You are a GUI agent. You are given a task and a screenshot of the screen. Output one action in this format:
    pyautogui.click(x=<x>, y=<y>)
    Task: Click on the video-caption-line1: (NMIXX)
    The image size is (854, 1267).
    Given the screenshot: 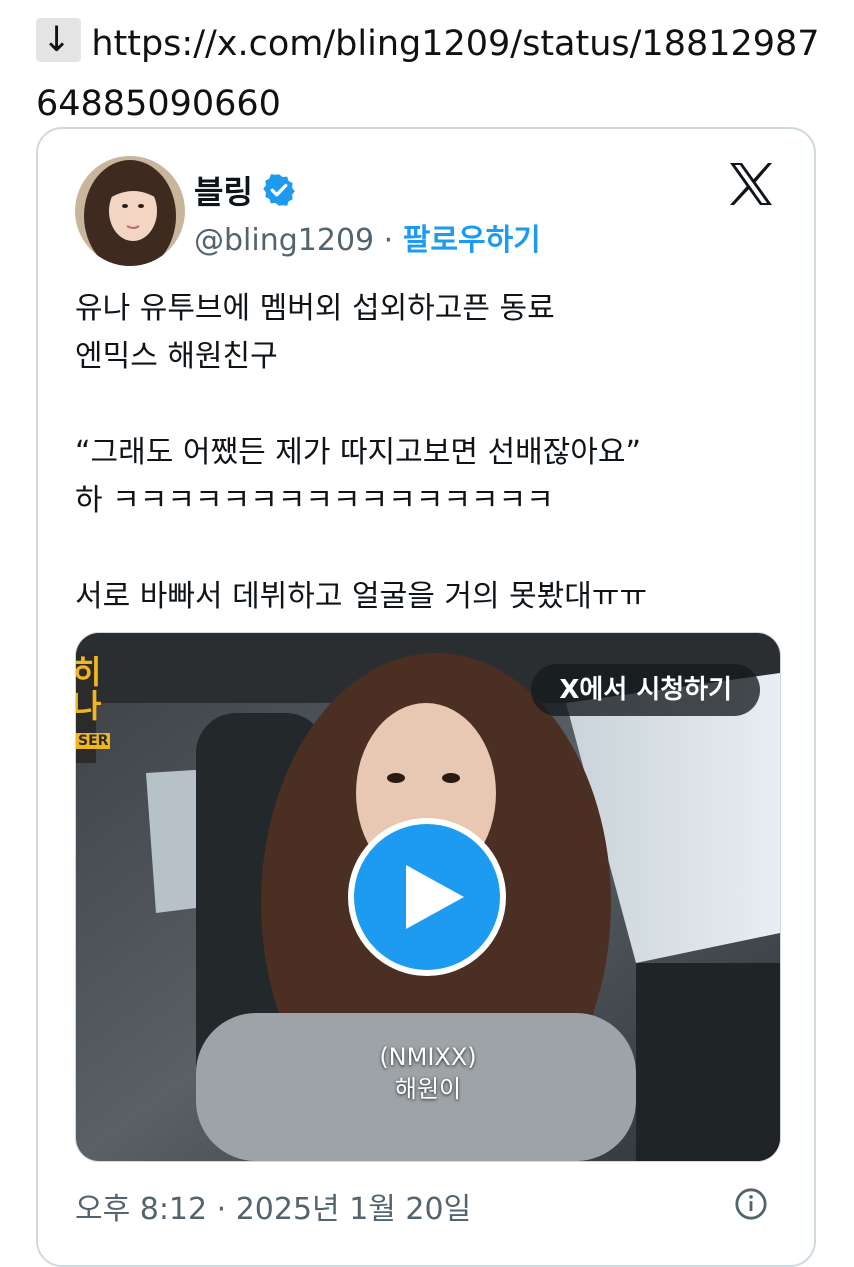 What is the action you would take?
    pyautogui.click(x=428, y=1057)
    